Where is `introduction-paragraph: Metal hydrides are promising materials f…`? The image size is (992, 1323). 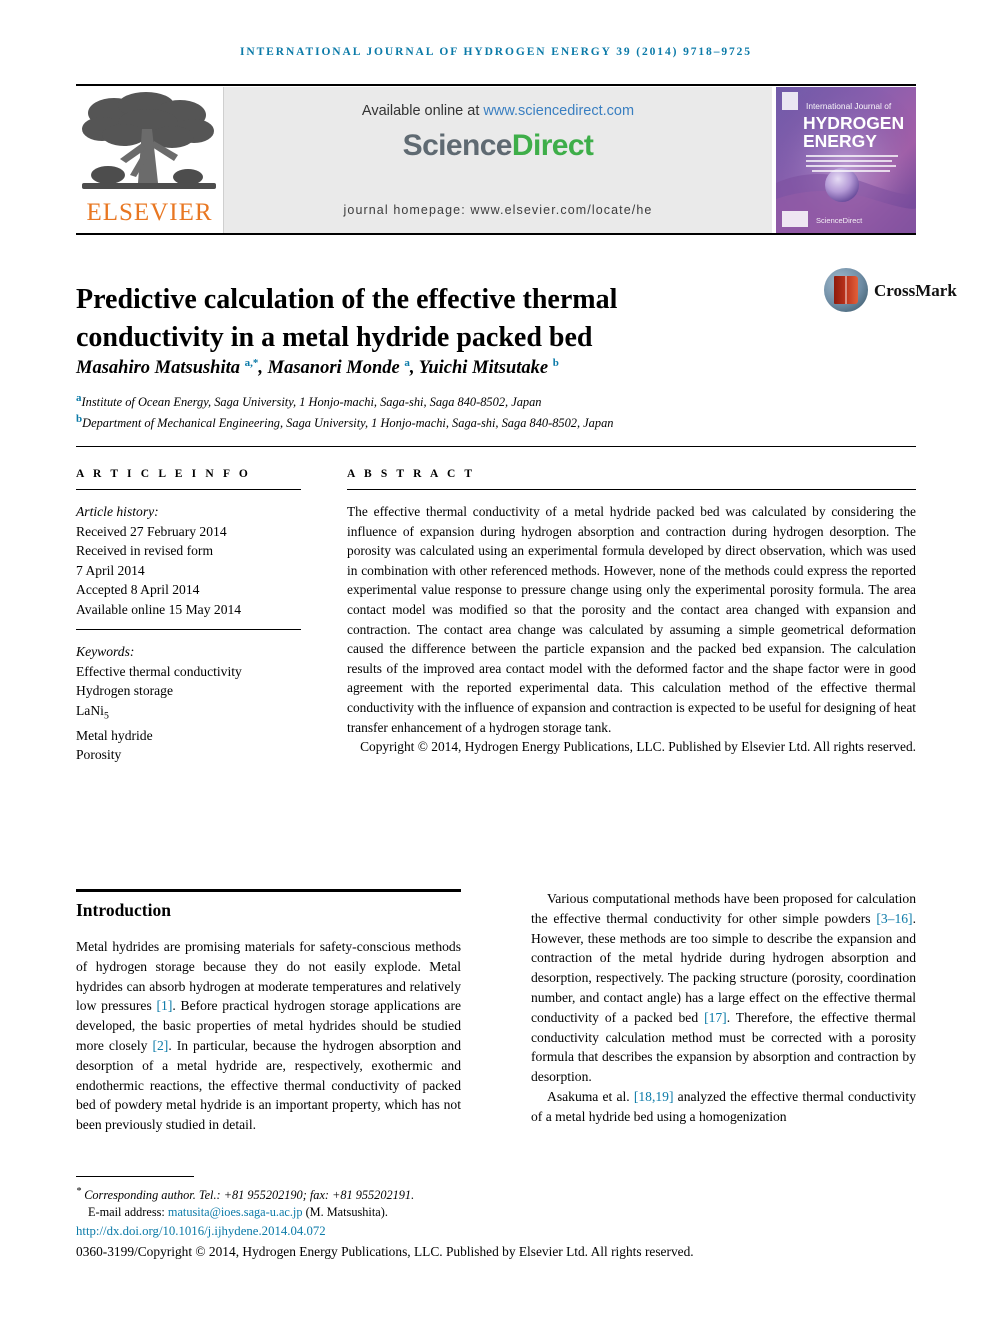 introduction-paragraph: Metal hydrides are promising materials f… is located at coordinates (269, 1036).